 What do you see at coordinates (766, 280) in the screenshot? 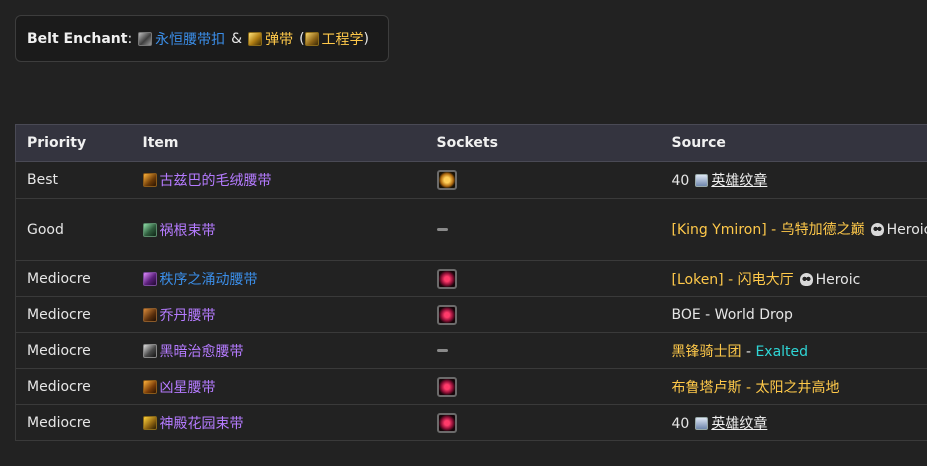
I see `dungeon-link: 闪电大厅` at bounding box center [766, 280].